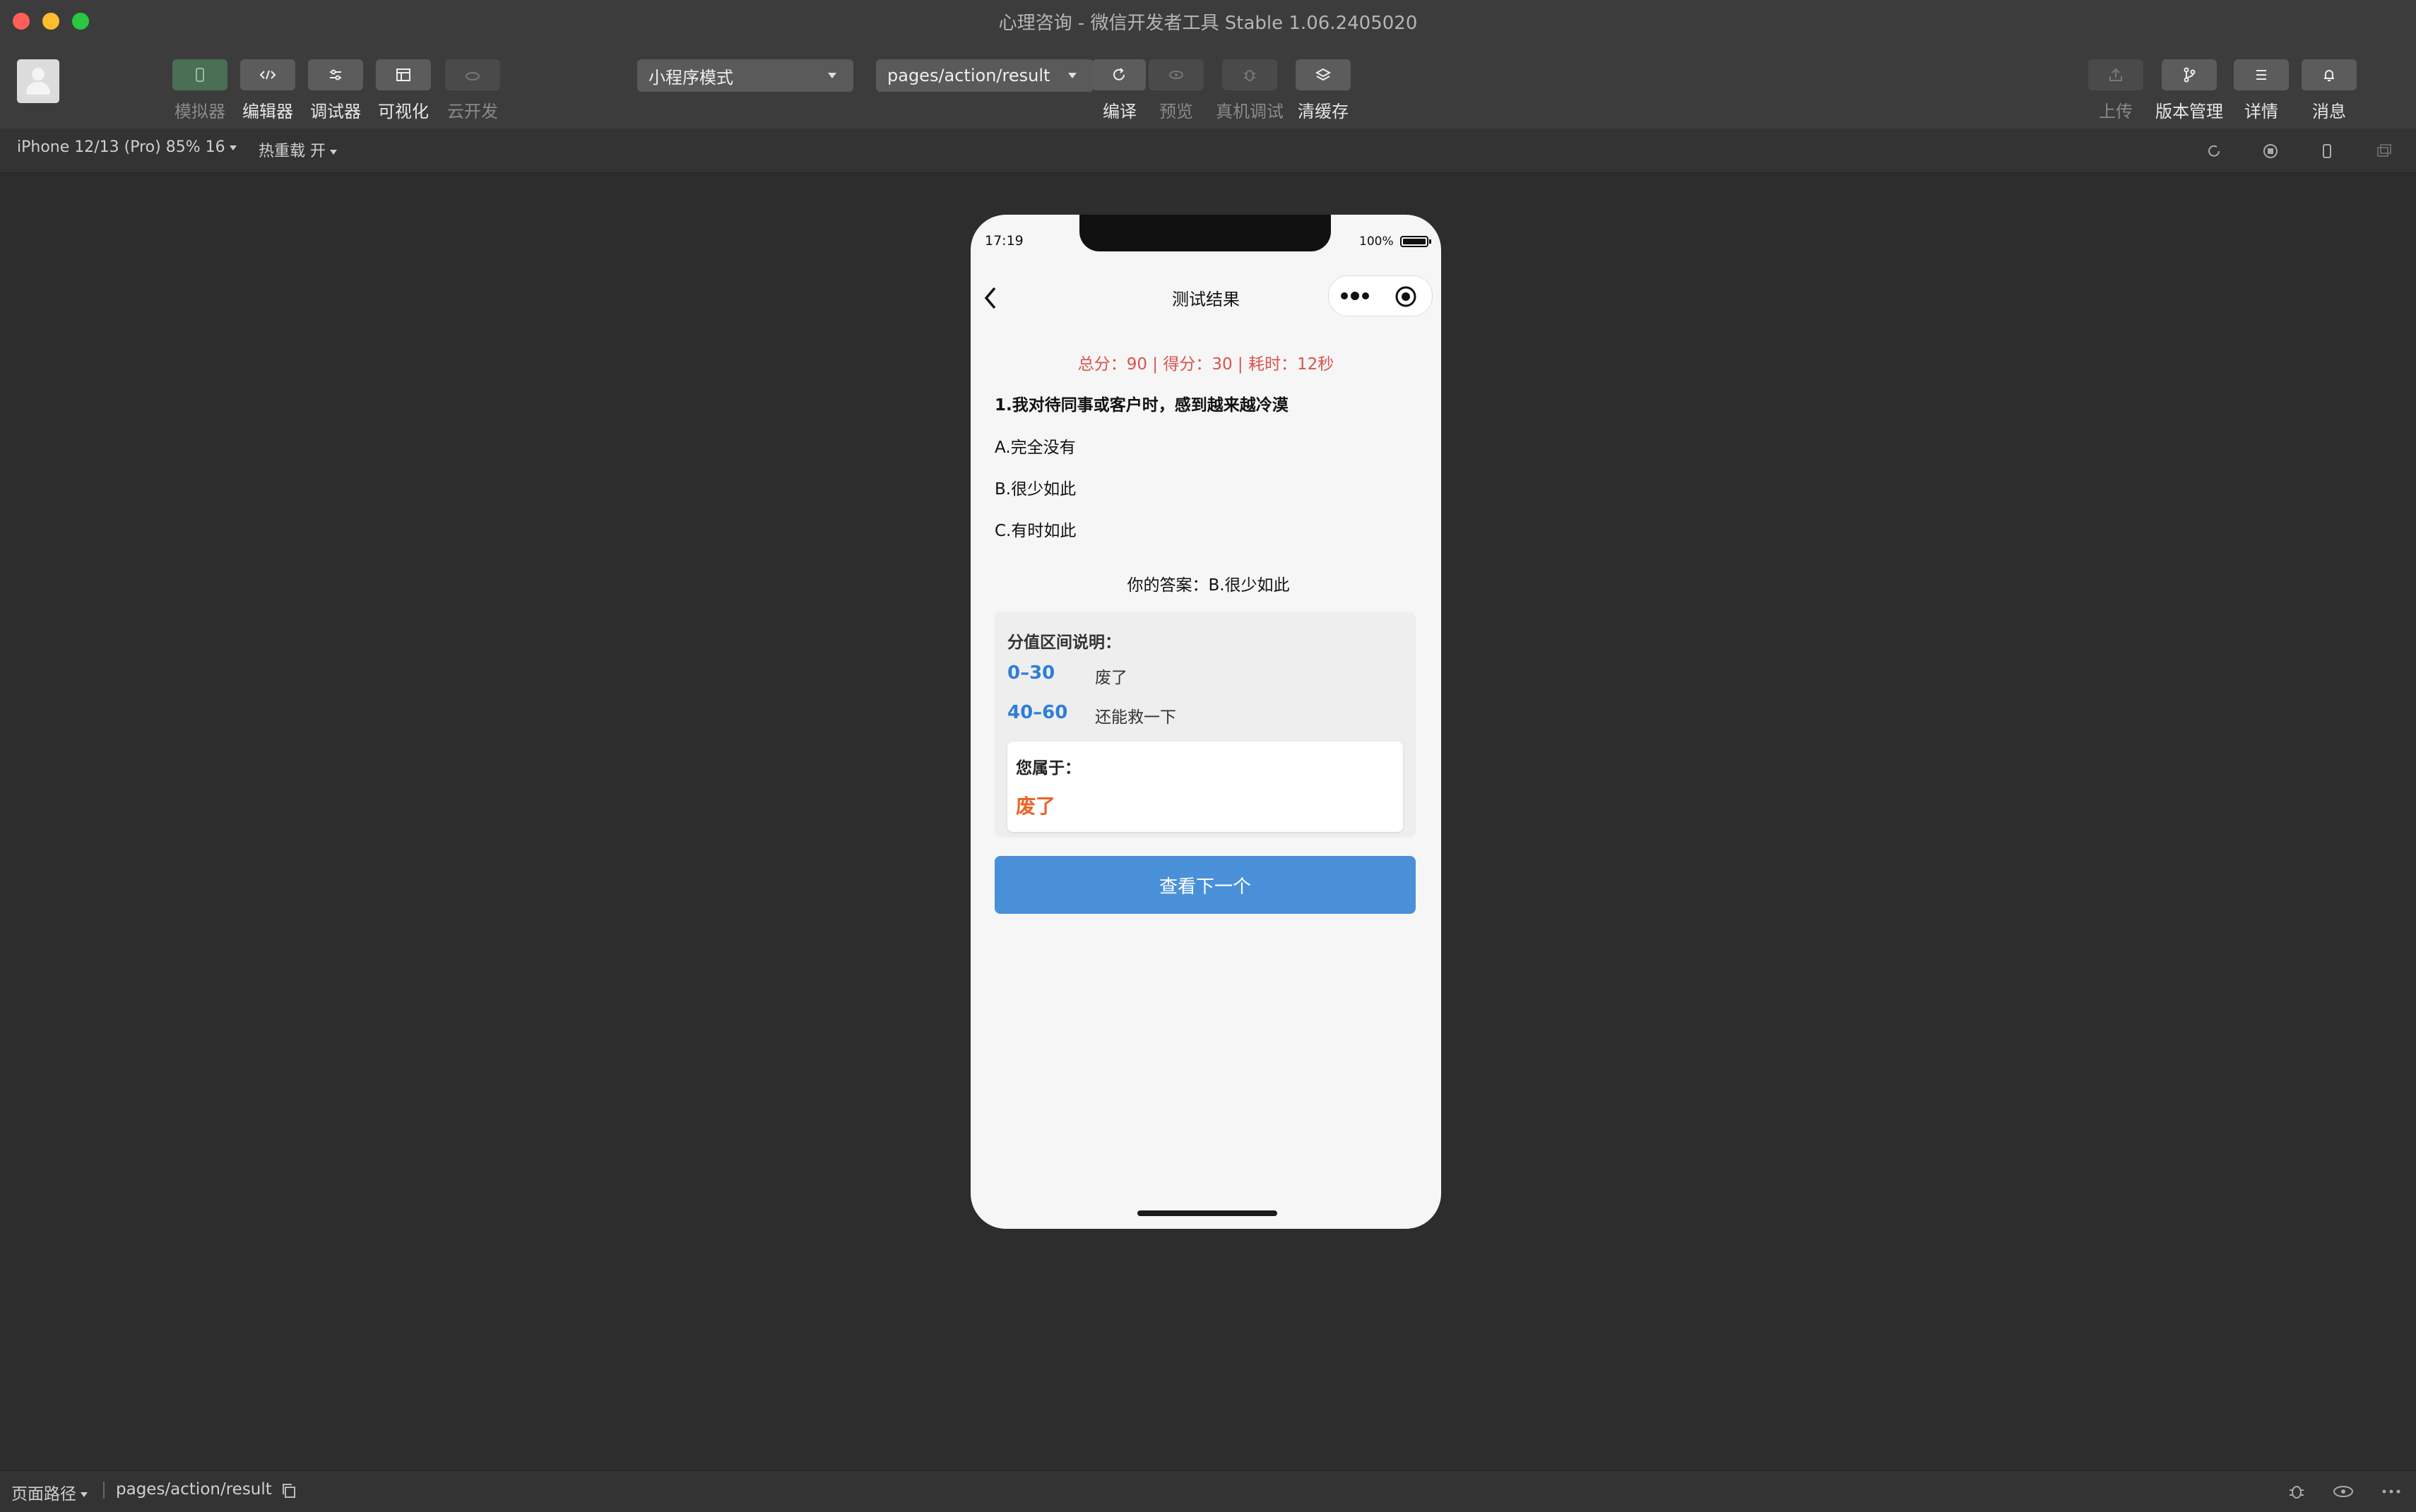  Describe the element at coordinates (1036, 531) in the screenshot. I see `option-c: C.有时如此` at that location.